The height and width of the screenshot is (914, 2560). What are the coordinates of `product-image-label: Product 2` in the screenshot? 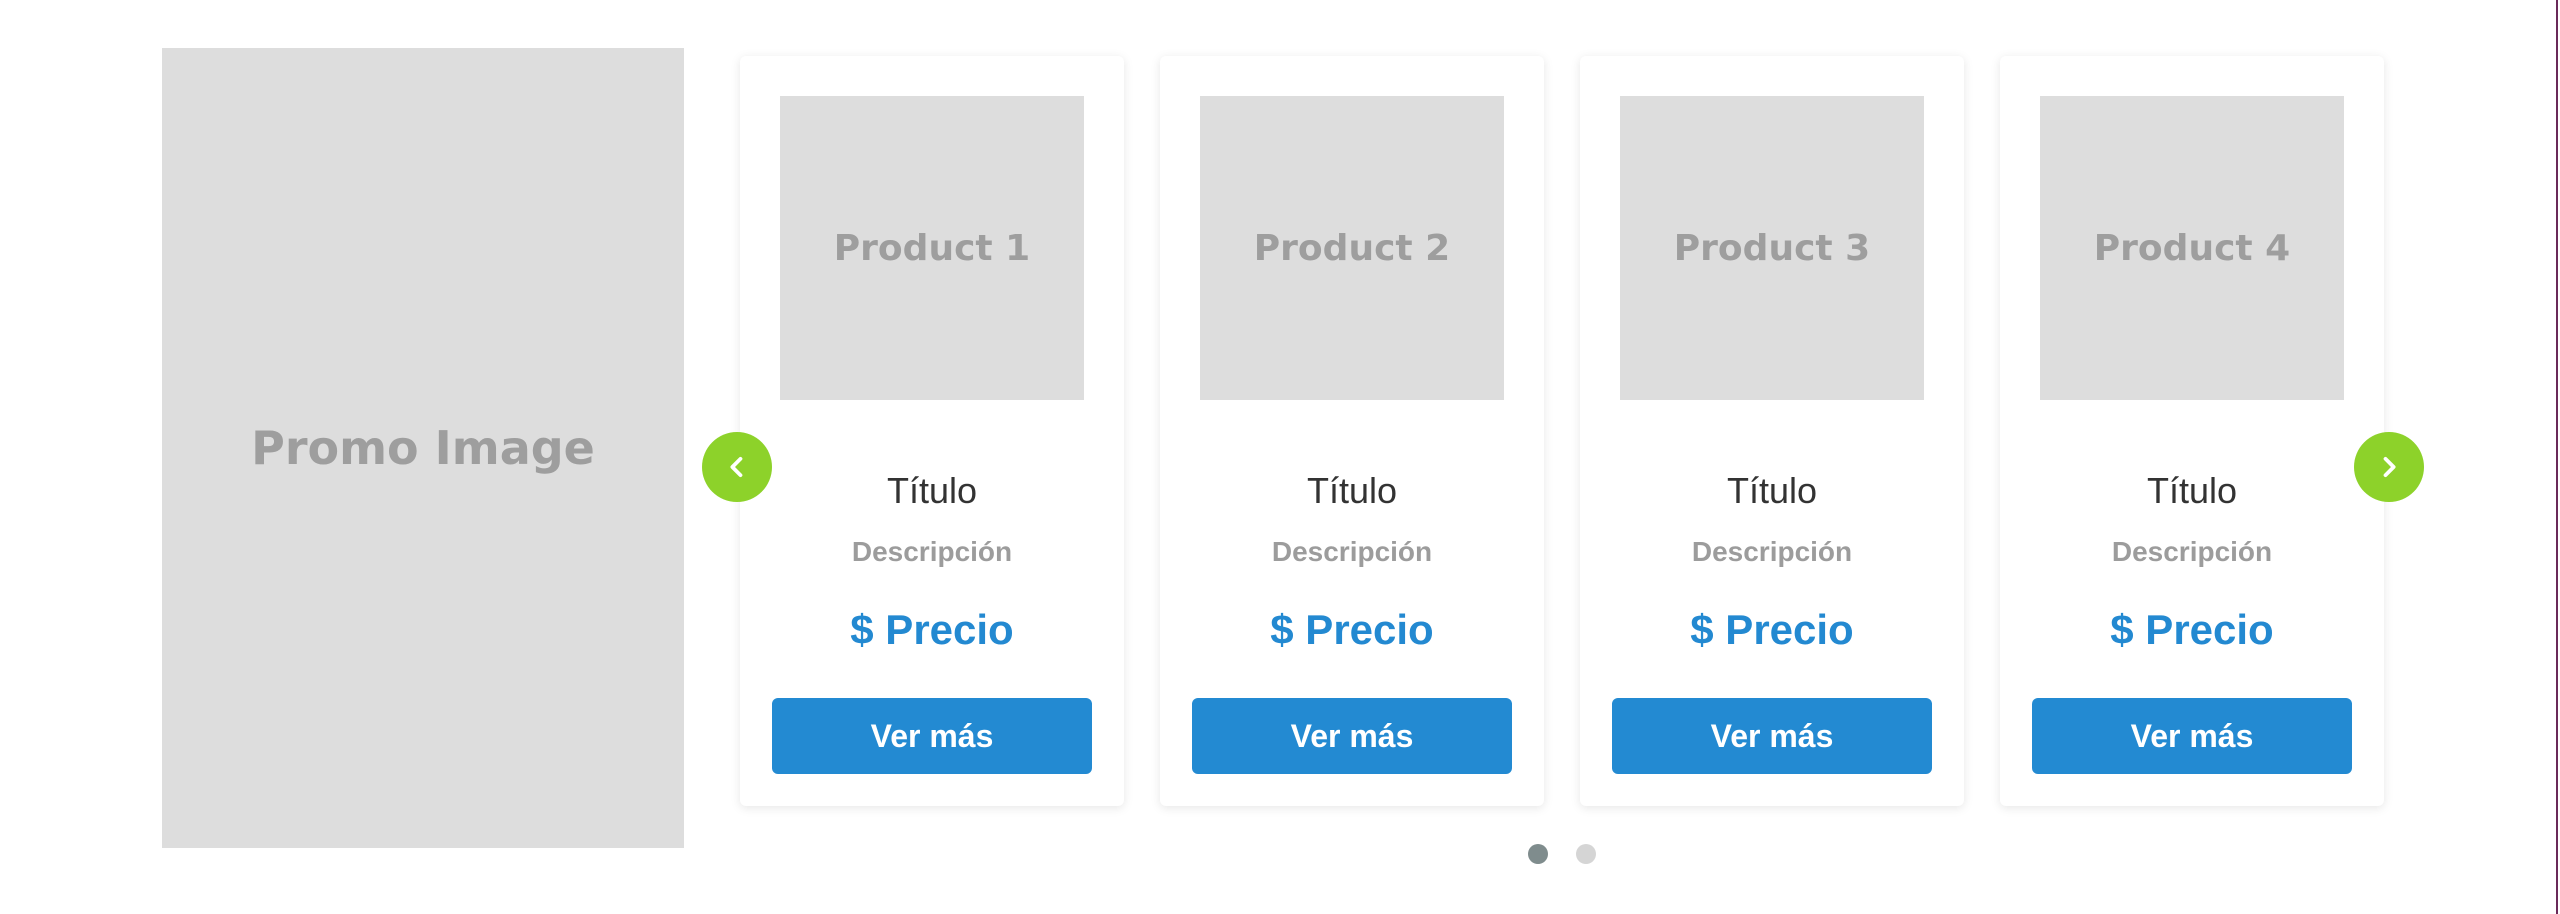 It's located at (1352, 248).